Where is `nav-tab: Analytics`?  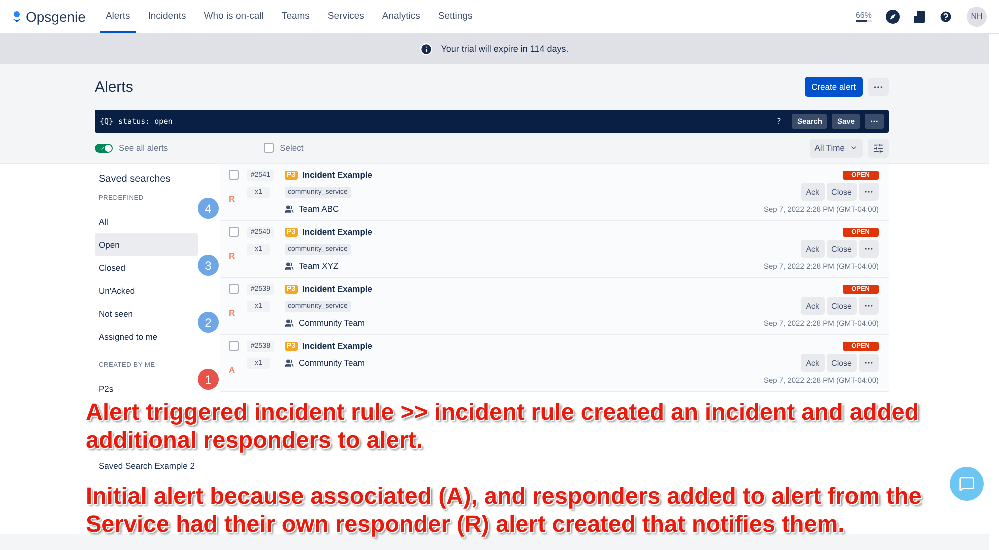
nav-tab: Analytics is located at coordinates (401, 16).